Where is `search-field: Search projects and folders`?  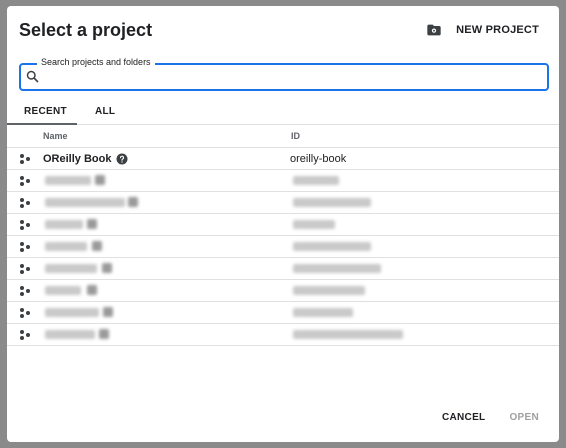
search-field: Search projects and folders is located at coordinates (284, 74).